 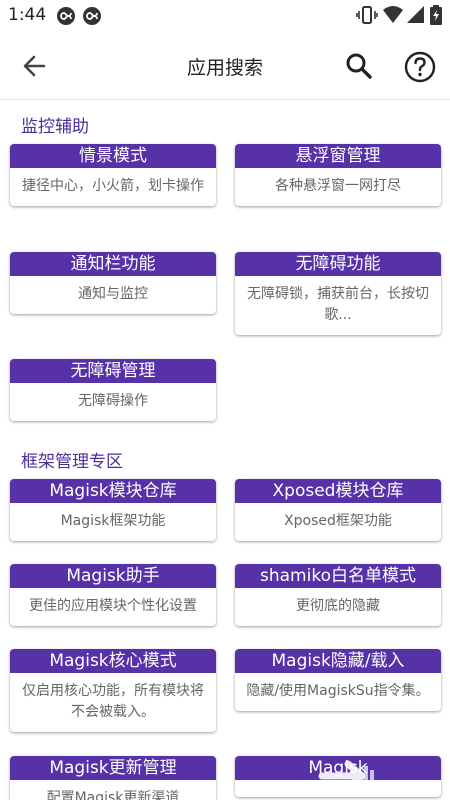 I want to click on wifi-icon, so click(x=393, y=14).